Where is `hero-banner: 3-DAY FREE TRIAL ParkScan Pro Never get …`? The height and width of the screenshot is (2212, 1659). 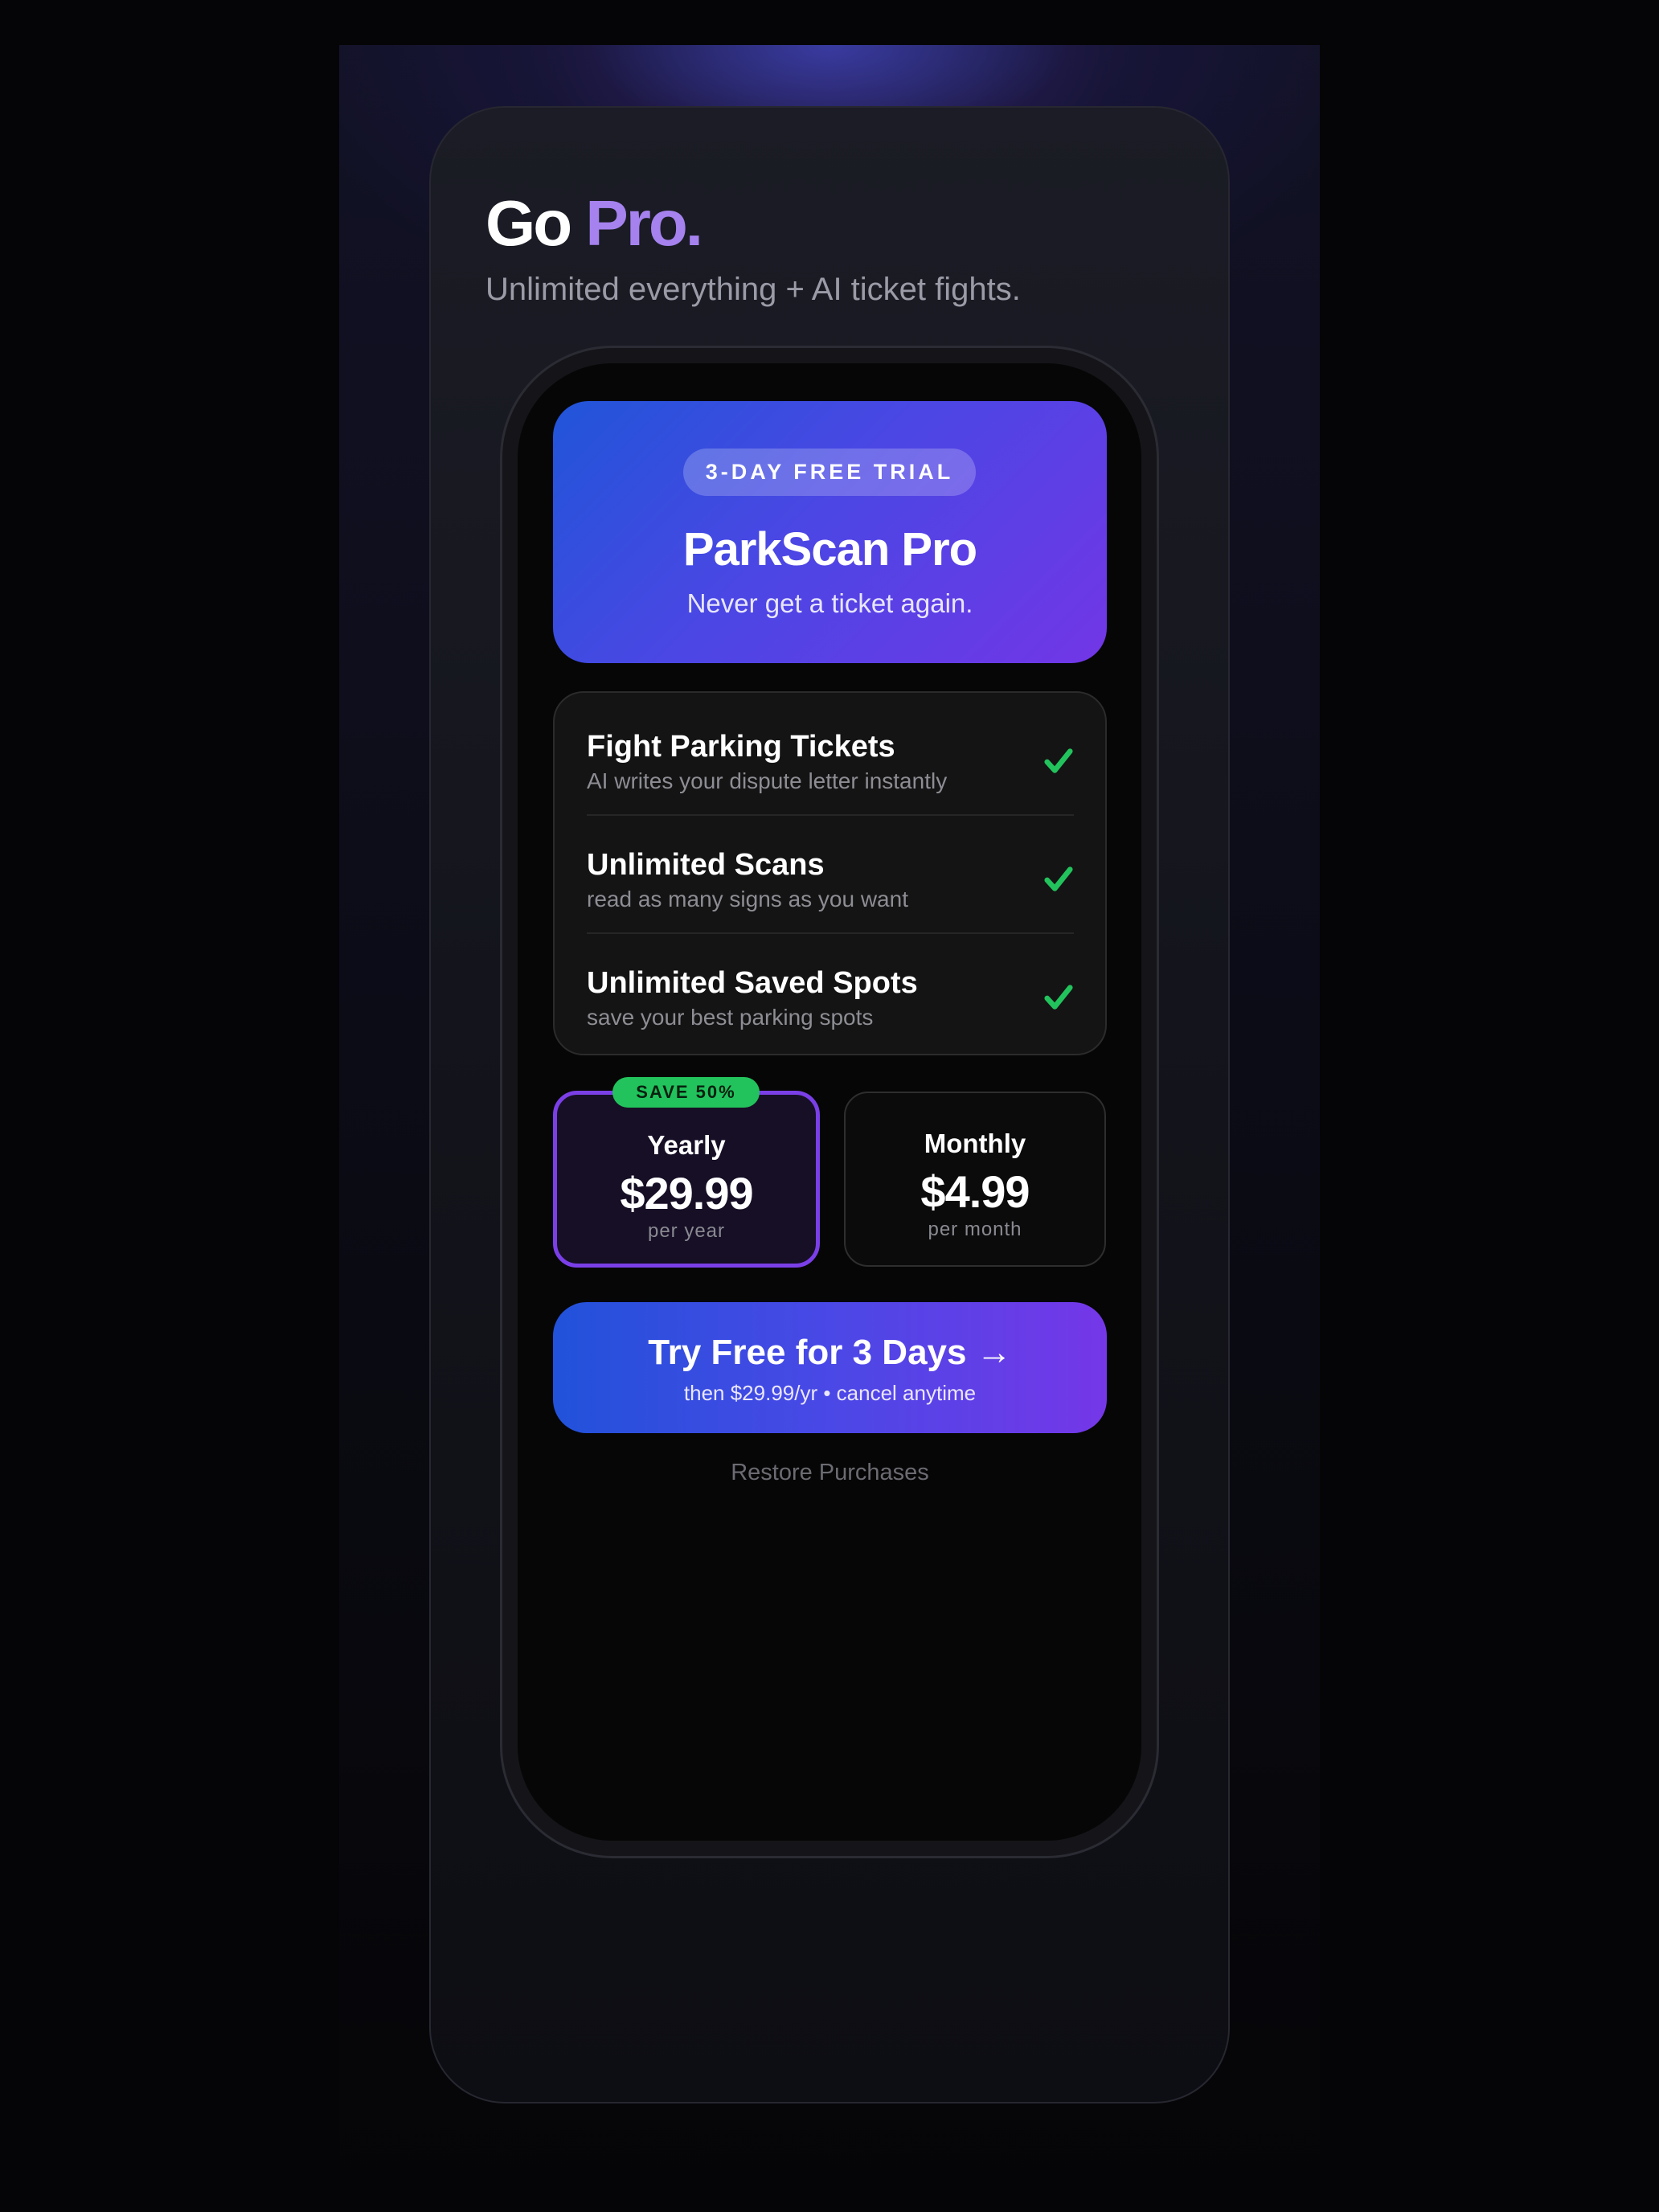 hero-banner: 3-DAY FREE TRIAL ParkScan Pro Never get … is located at coordinates (830, 532).